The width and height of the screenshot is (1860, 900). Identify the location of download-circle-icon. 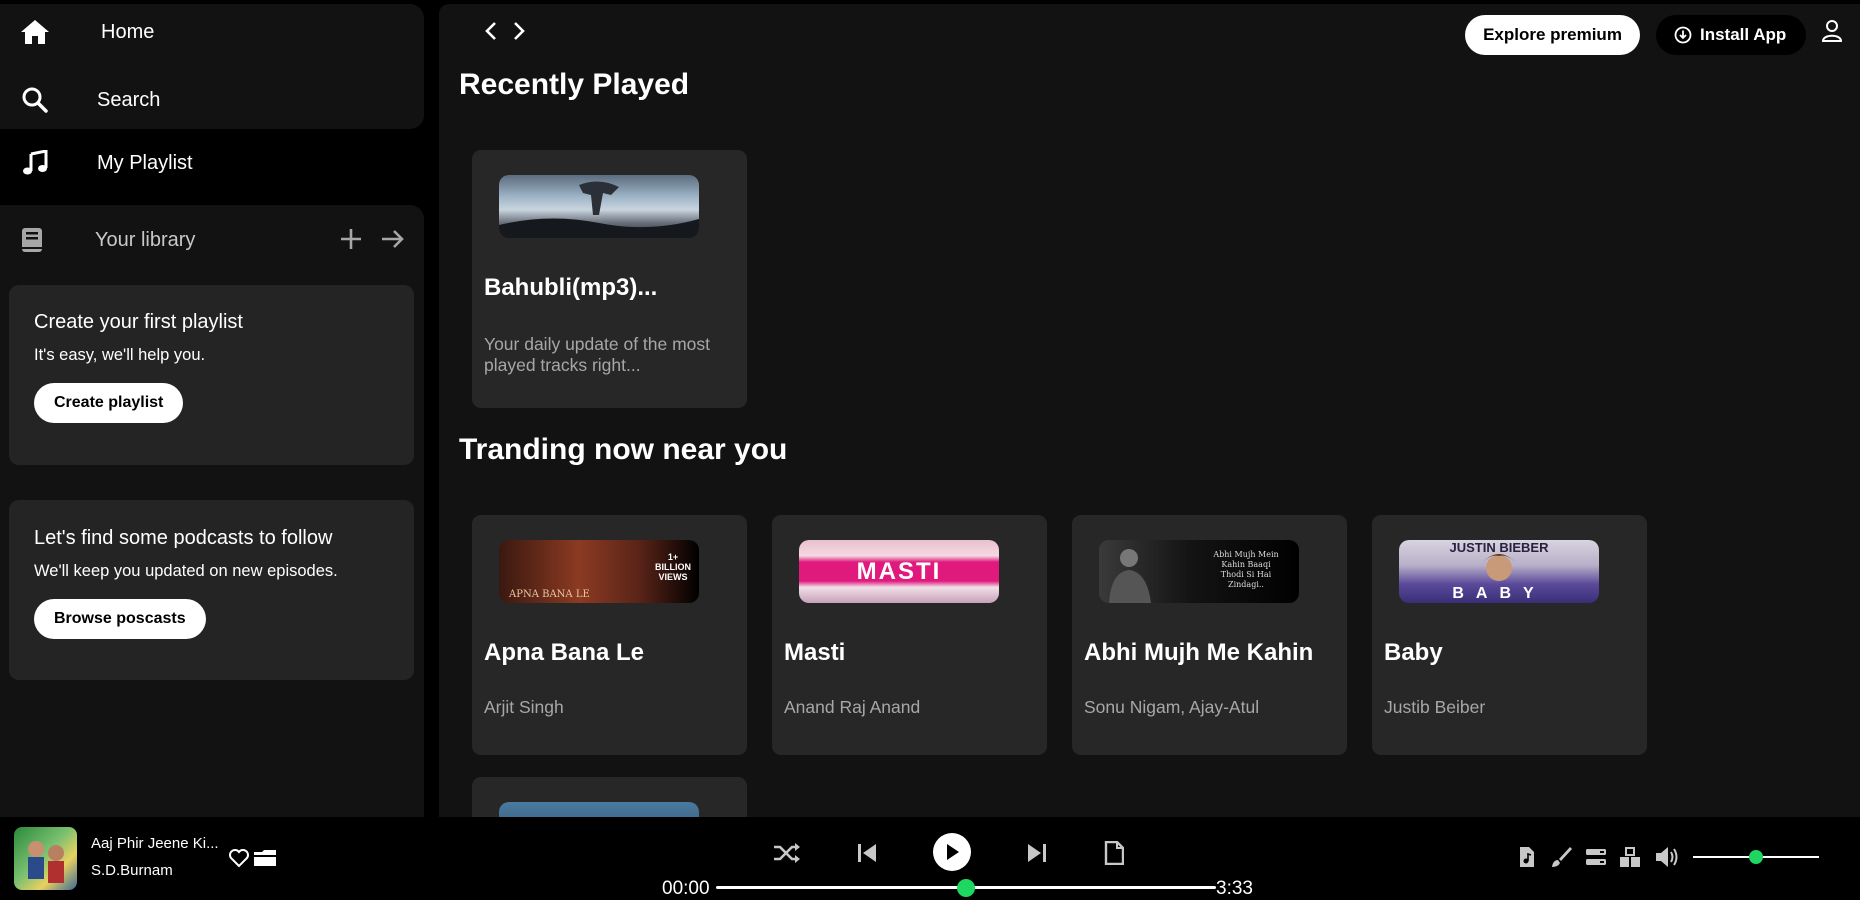
(1683, 35).